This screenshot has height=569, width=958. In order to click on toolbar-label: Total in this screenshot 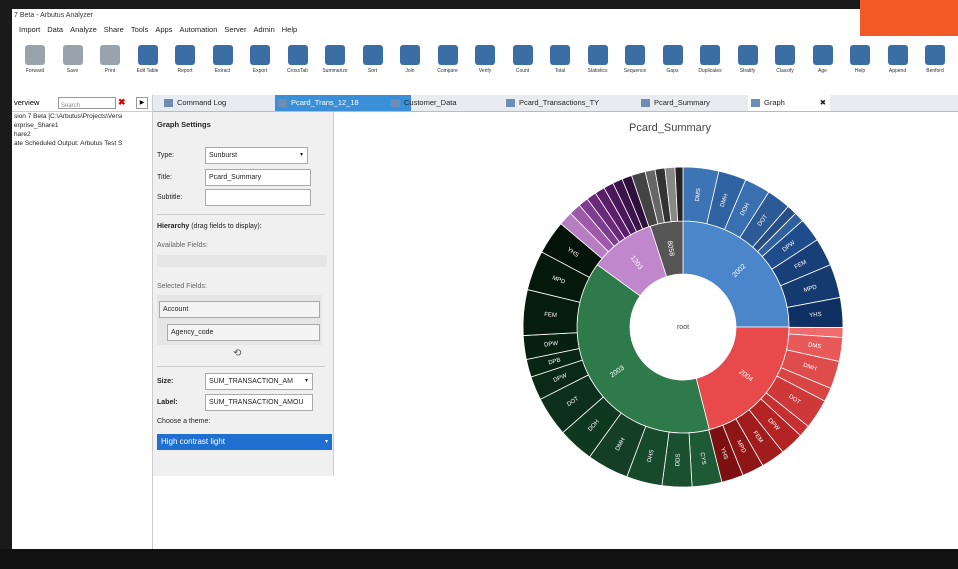, I will do `click(560, 71)`.